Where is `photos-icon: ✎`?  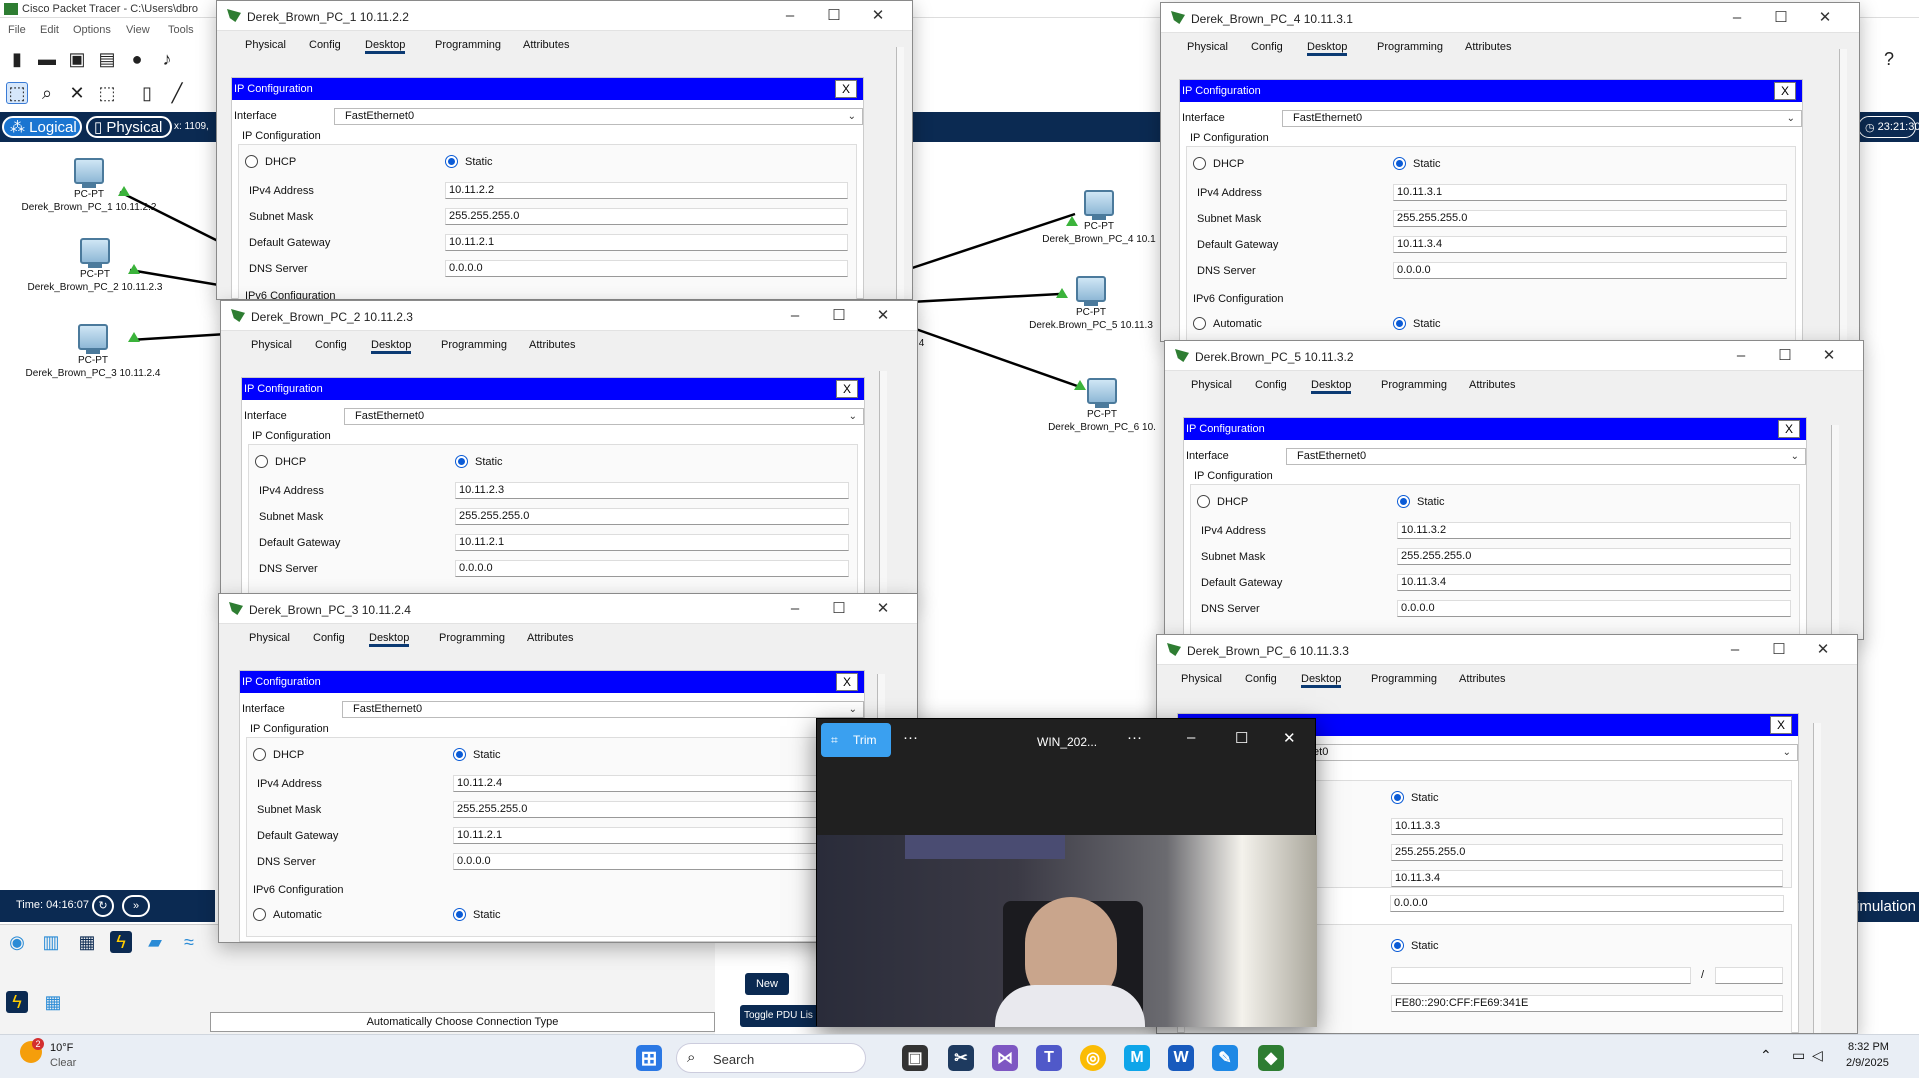
photos-icon: ✎ is located at coordinates (1225, 1058).